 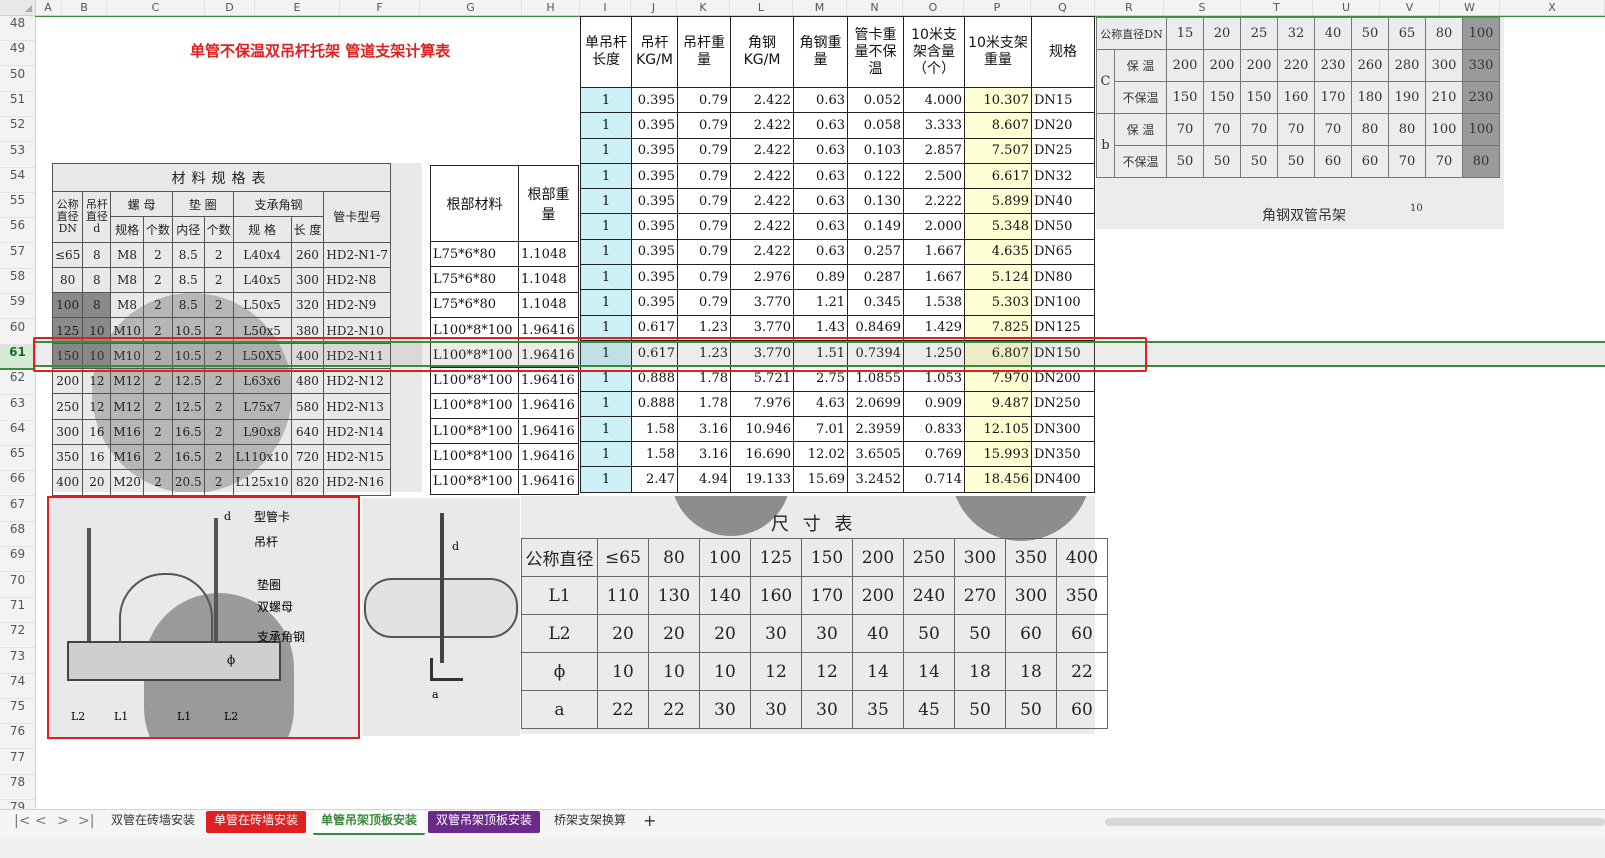 I want to click on calc-cell: 1.78, so click(x=704, y=403).